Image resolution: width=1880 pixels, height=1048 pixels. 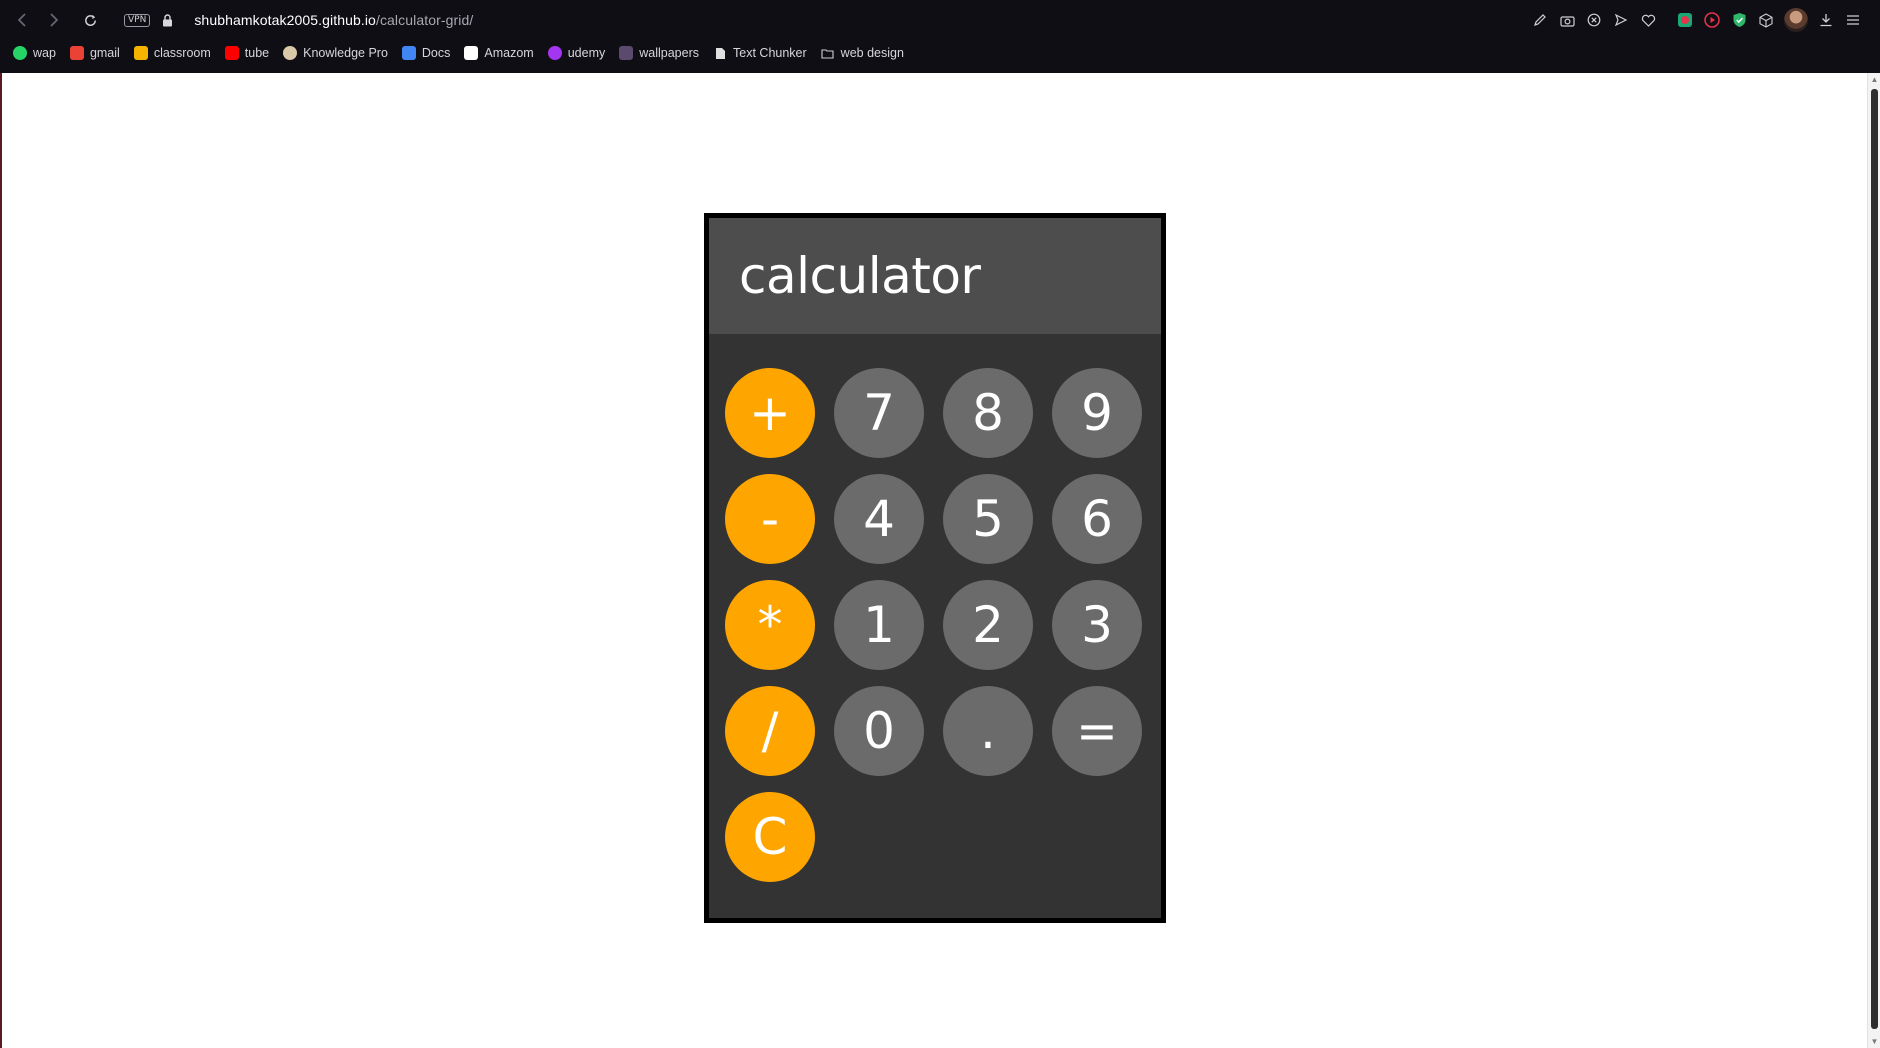 I want to click on key-digit-5-button: 5, so click(x=988, y=519).